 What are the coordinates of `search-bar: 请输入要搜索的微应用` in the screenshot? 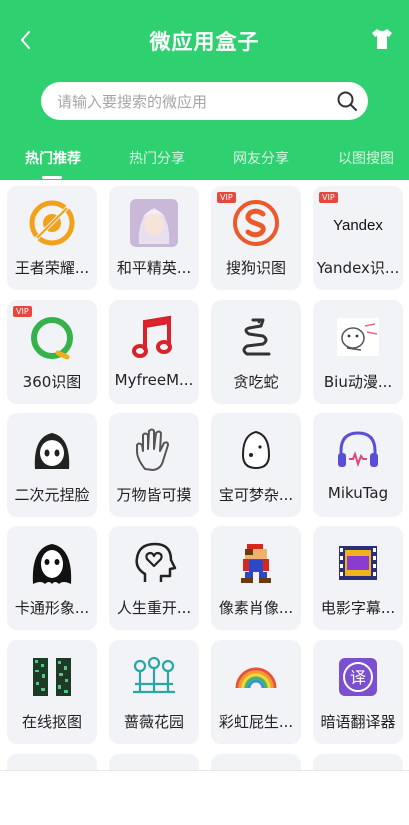 It's located at (204, 101).